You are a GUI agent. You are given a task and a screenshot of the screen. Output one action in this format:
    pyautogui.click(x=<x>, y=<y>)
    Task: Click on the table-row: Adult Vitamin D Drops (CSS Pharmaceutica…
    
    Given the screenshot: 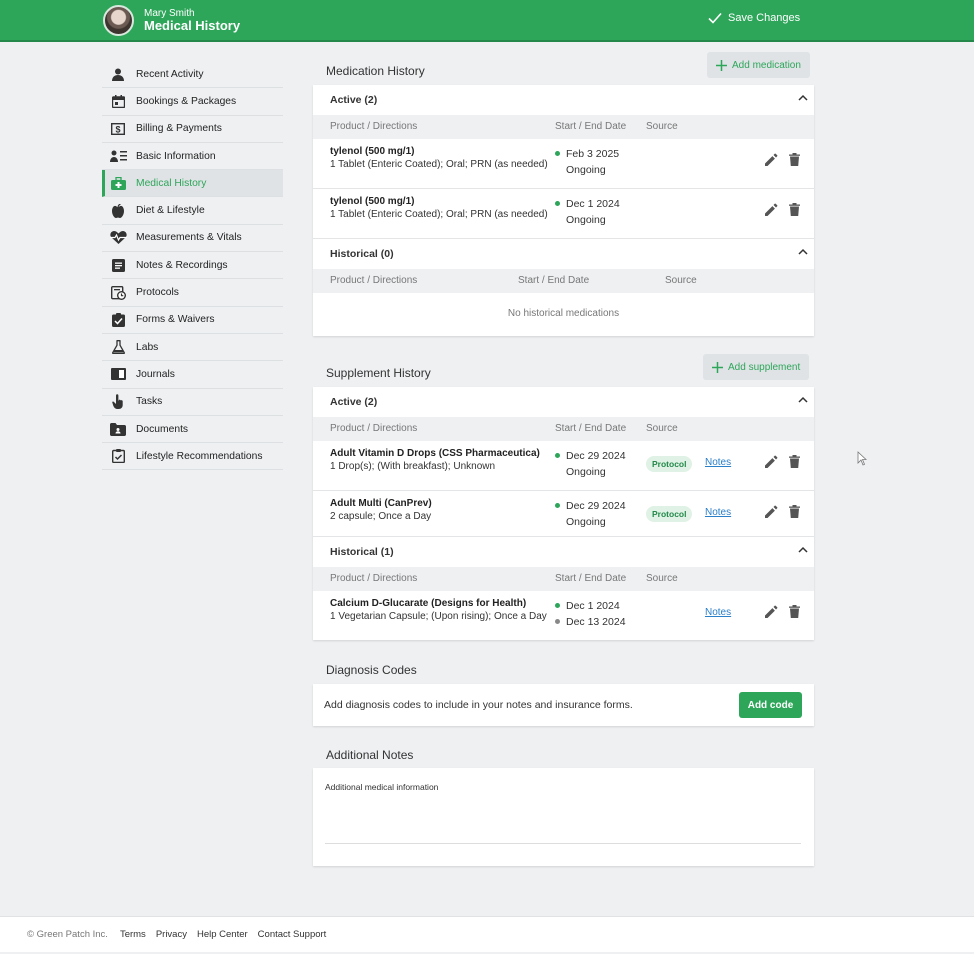 What is the action you would take?
    pyautogui.click(x=563, y=466)
    